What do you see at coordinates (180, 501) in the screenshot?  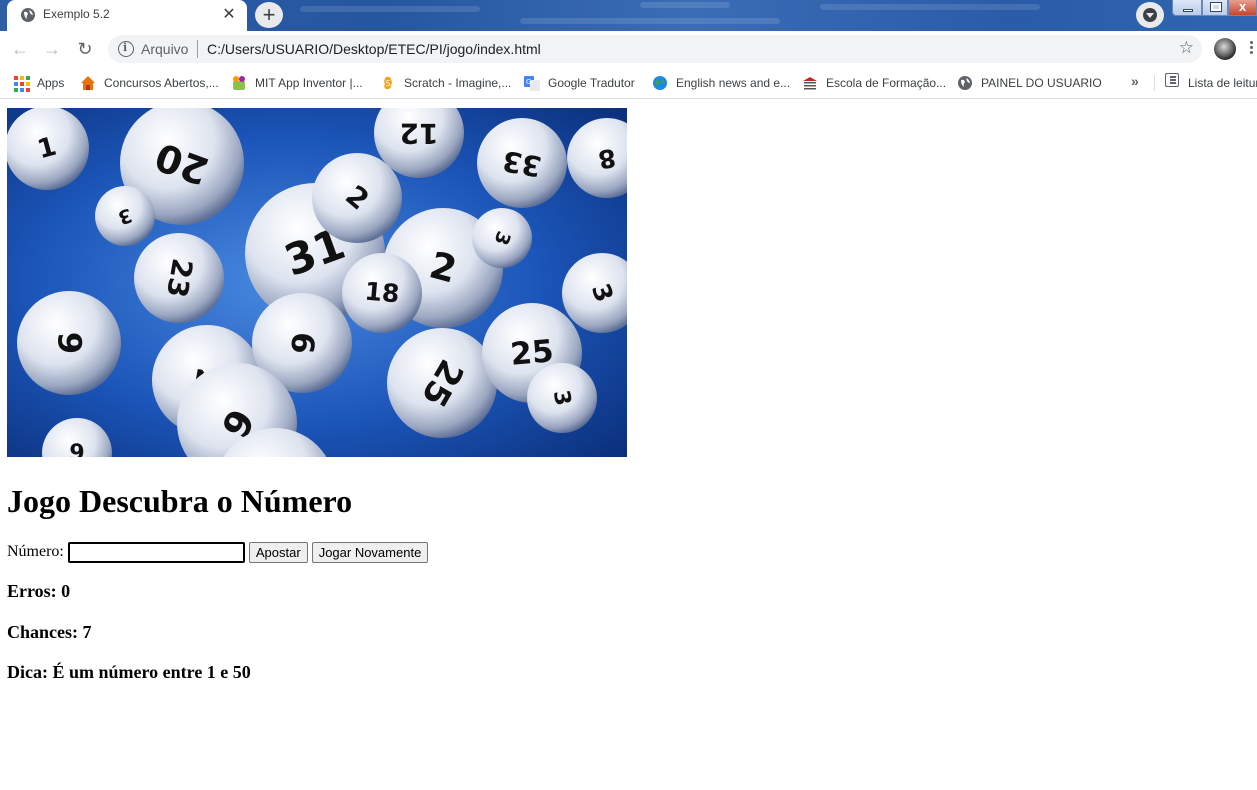 I see `page-title: Jogo Descubra o Número` at bounding box center [180, 501].